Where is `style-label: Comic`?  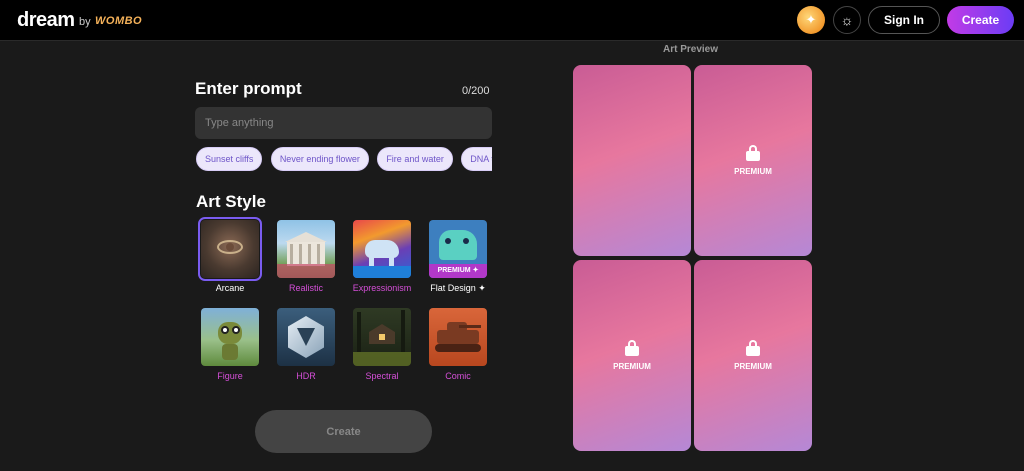 style-label: Comic is located at coordinates (458, 376).